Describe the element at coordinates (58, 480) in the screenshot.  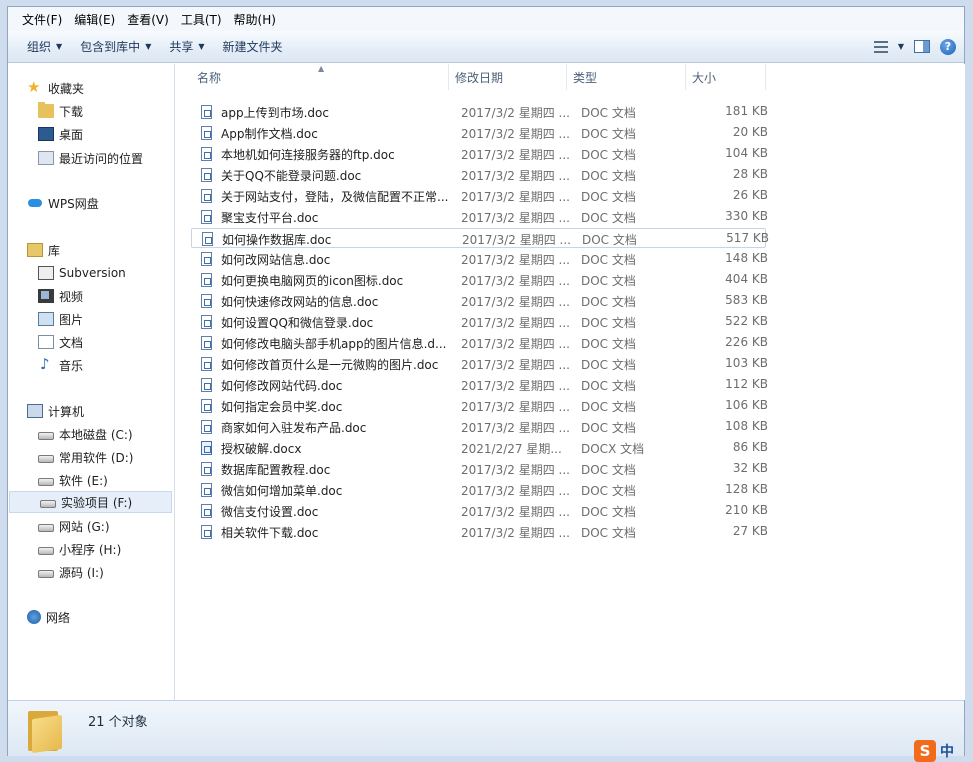
I see `nav-drive-e: 软件 (E:)` at that location.